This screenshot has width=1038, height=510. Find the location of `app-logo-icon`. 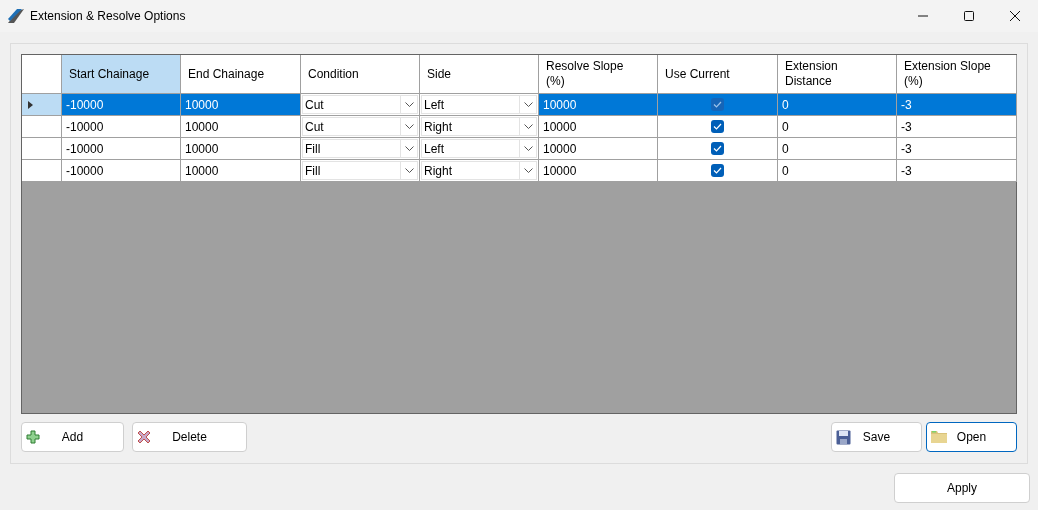

app-logo-icon is located at coordinates (16, 16).